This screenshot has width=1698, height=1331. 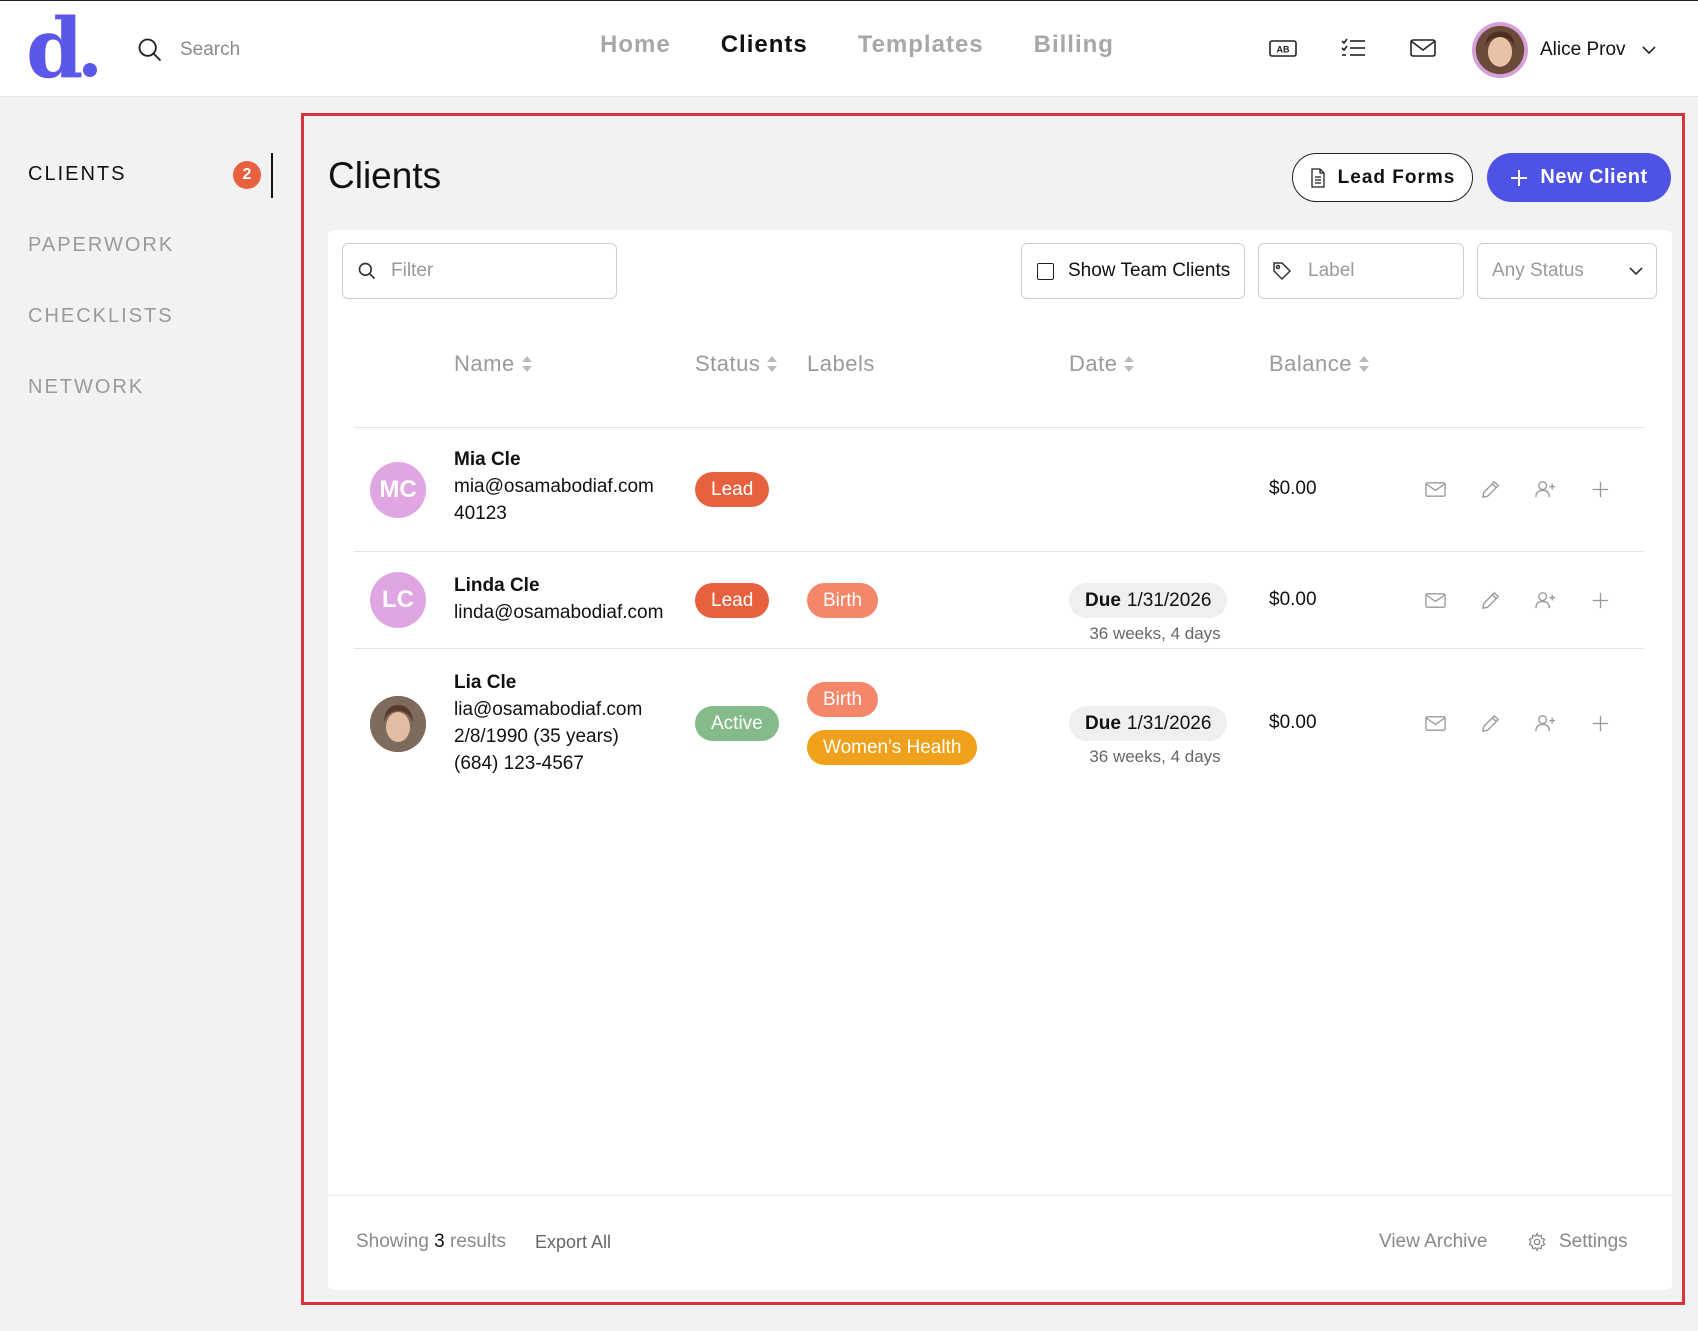 What do you see at coordinates (573, 1242) in the screenshot?
I see `export-all-link: Export All` at bounding box center [573, 1242].